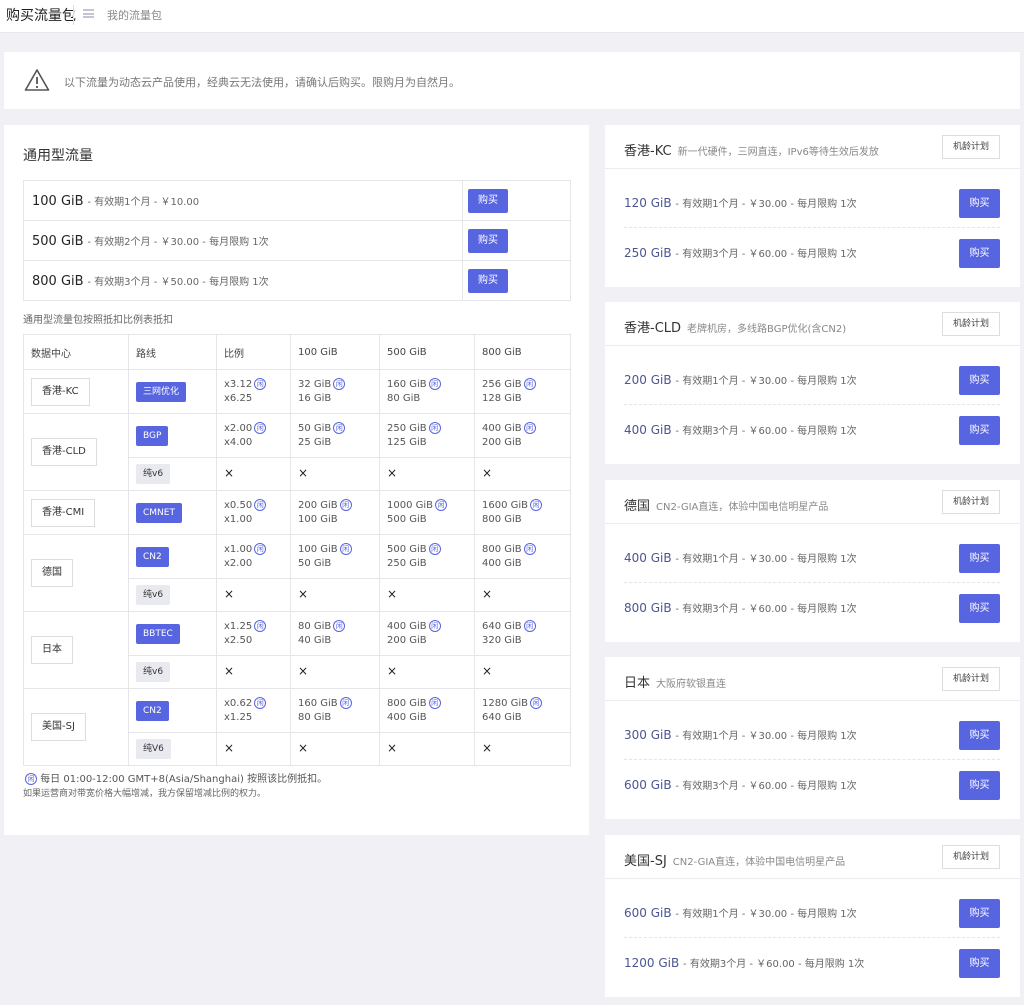 The height and width of the screenshot is (1005, 1024). I want to click on ratio-cell: 250 GiB 闲 125 GiB, so click(427, 435).